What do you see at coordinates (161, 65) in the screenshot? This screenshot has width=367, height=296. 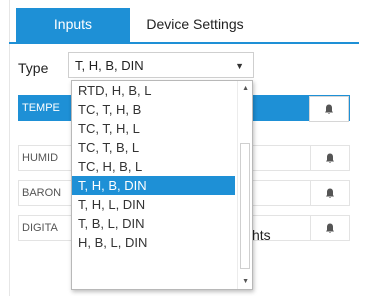 I see `type-select: T, H, B, DIN ▼` at bounding box center [161, 65].